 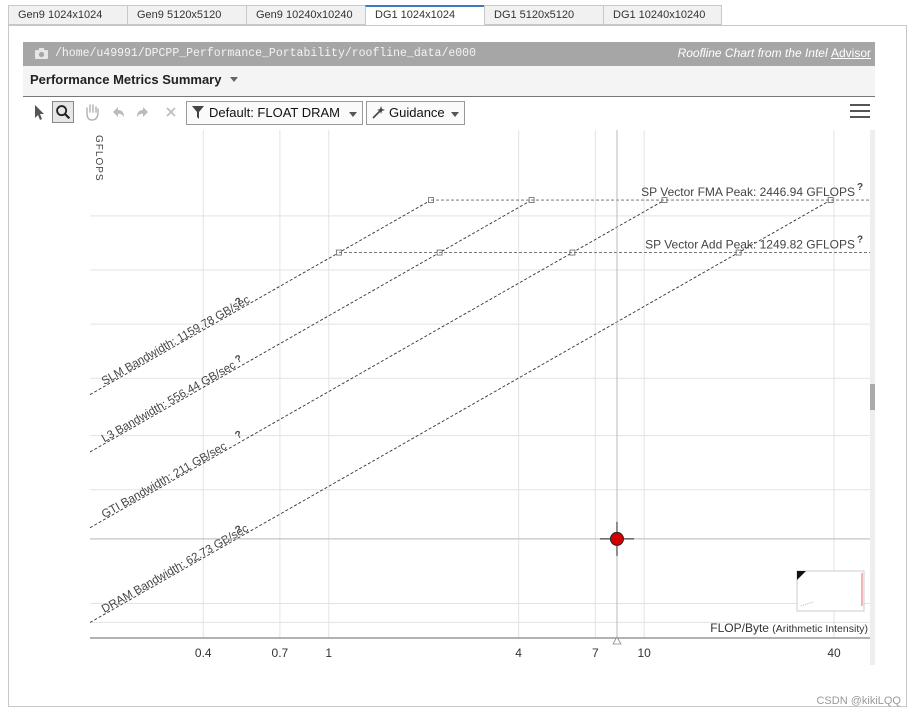 I want to click on memory-roof-label: GTI Bandwidth: 211 GB/sec, so click(x=164, y=480).